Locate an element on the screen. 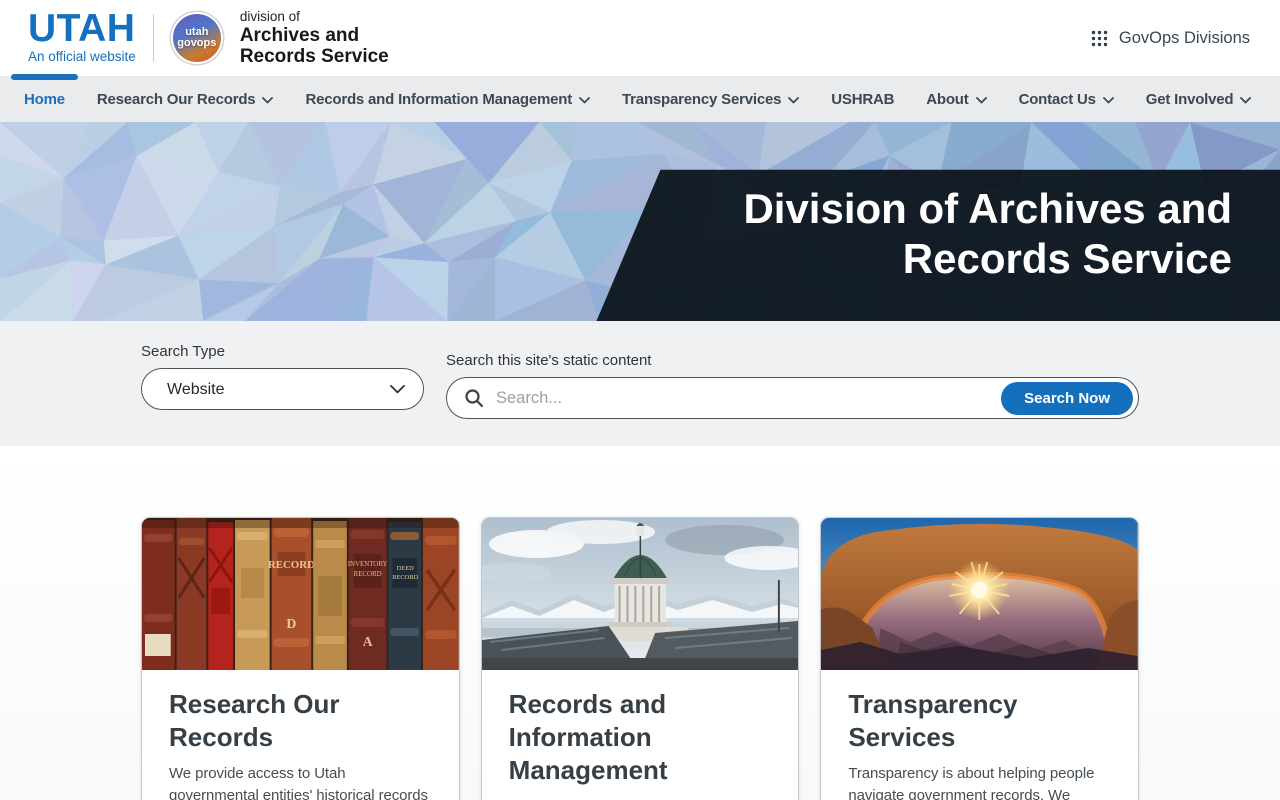 The height and width of the screenshot is (800, 1280). utah-wordmark: UTAH is located at coordinates (82, 28).